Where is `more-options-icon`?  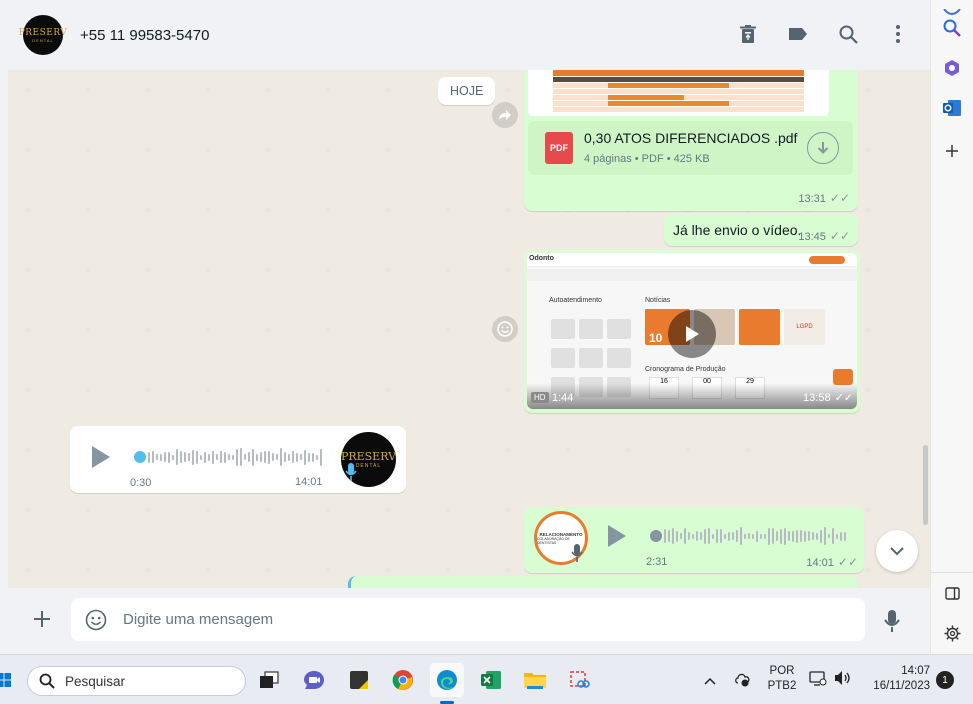
more-options-icon is located at coordinates (898, 34).